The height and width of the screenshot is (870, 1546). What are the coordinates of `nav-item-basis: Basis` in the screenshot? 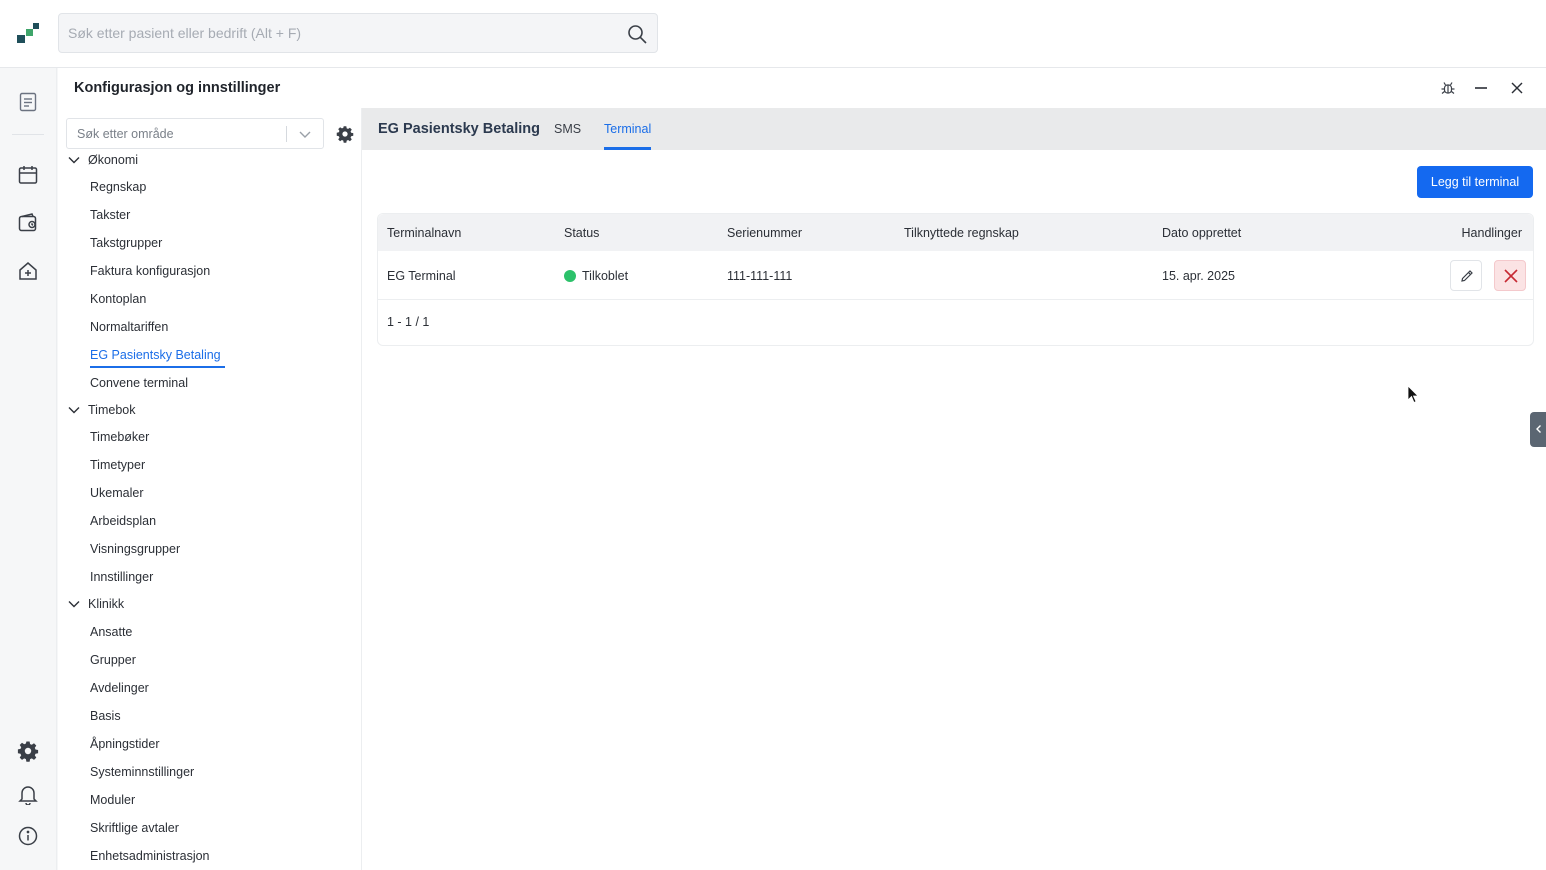 It's located at (105, 716).